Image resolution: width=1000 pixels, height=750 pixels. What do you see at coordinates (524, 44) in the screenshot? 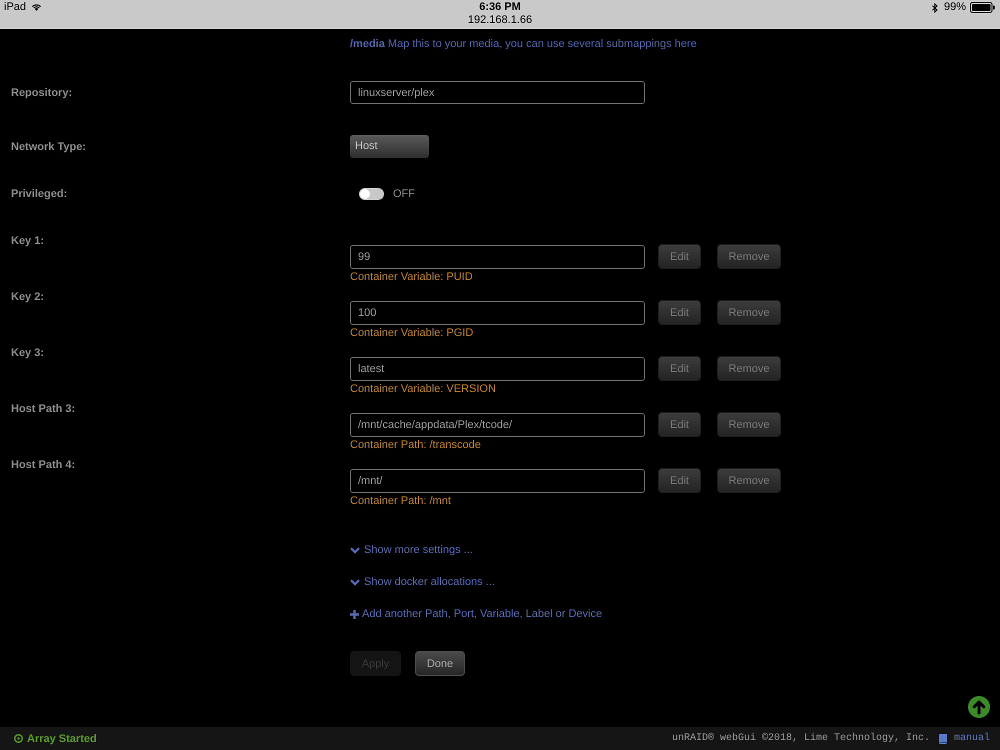
I see `help-text: /media Map this to your media, you can use several submappings here` at bounding box center [524, 44].